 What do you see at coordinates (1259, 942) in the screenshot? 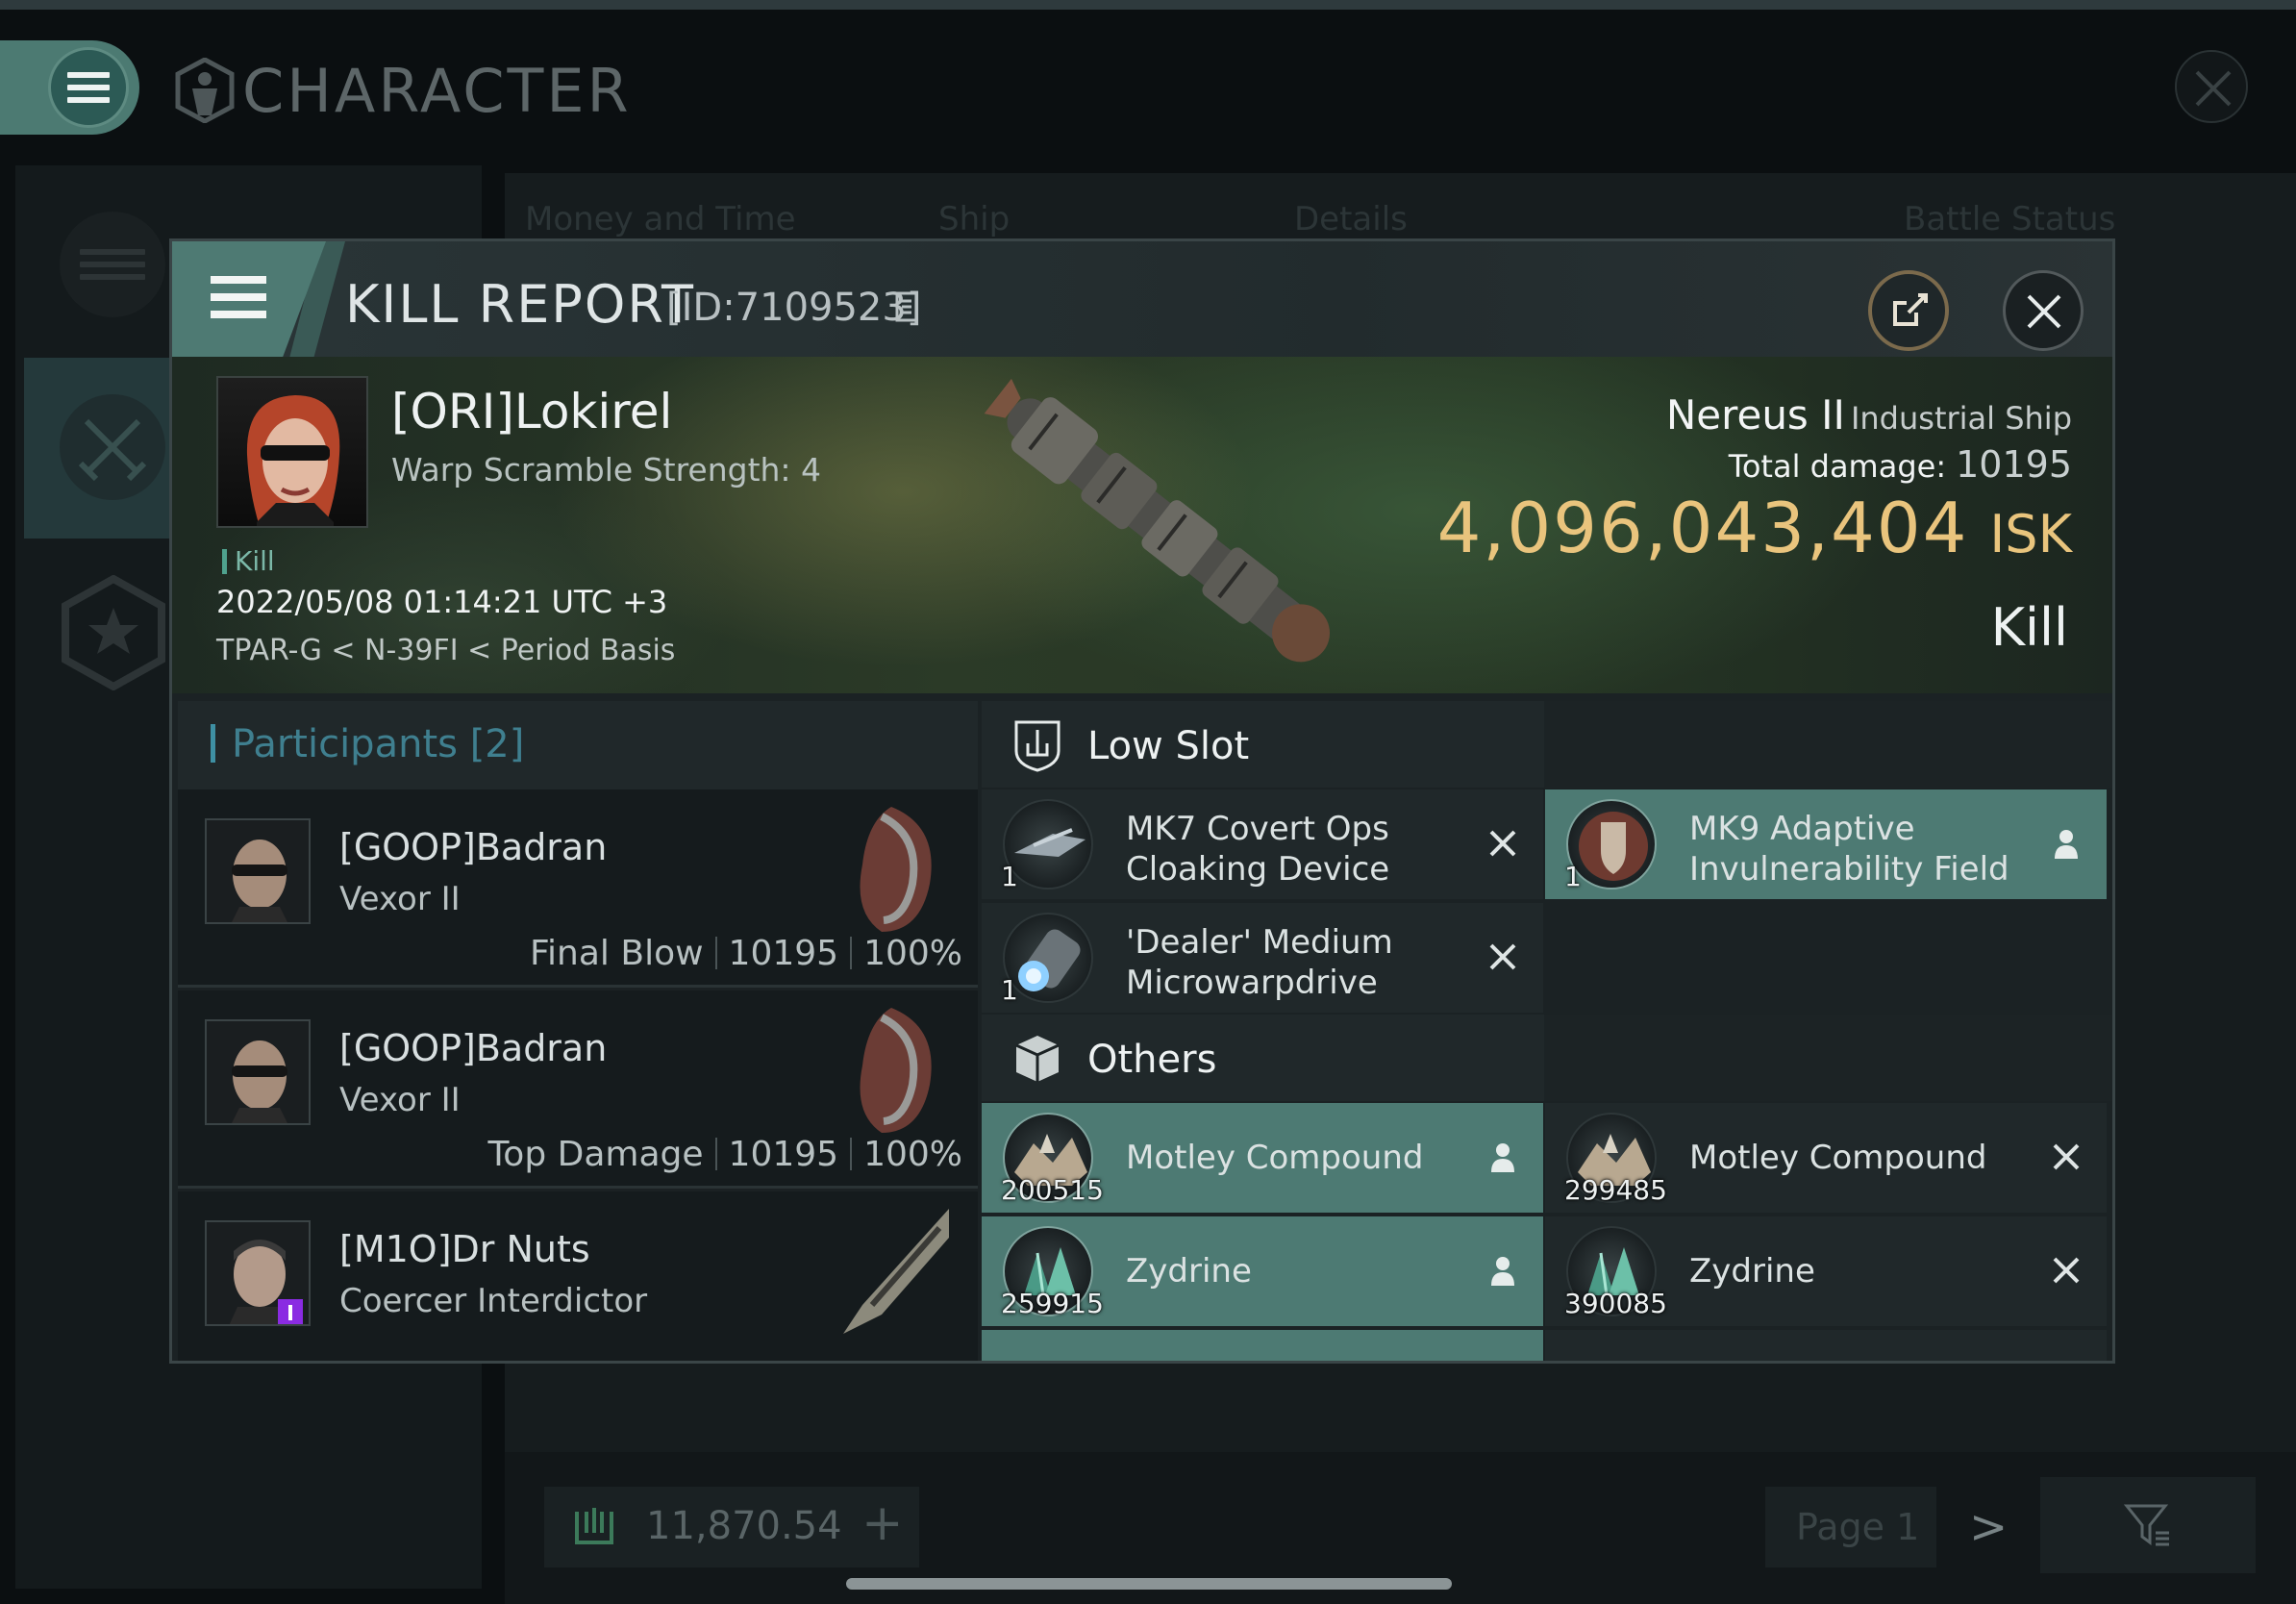
I see `item-name-line-1: 'Dealer' Medium` at bounding box center [1259, 942].